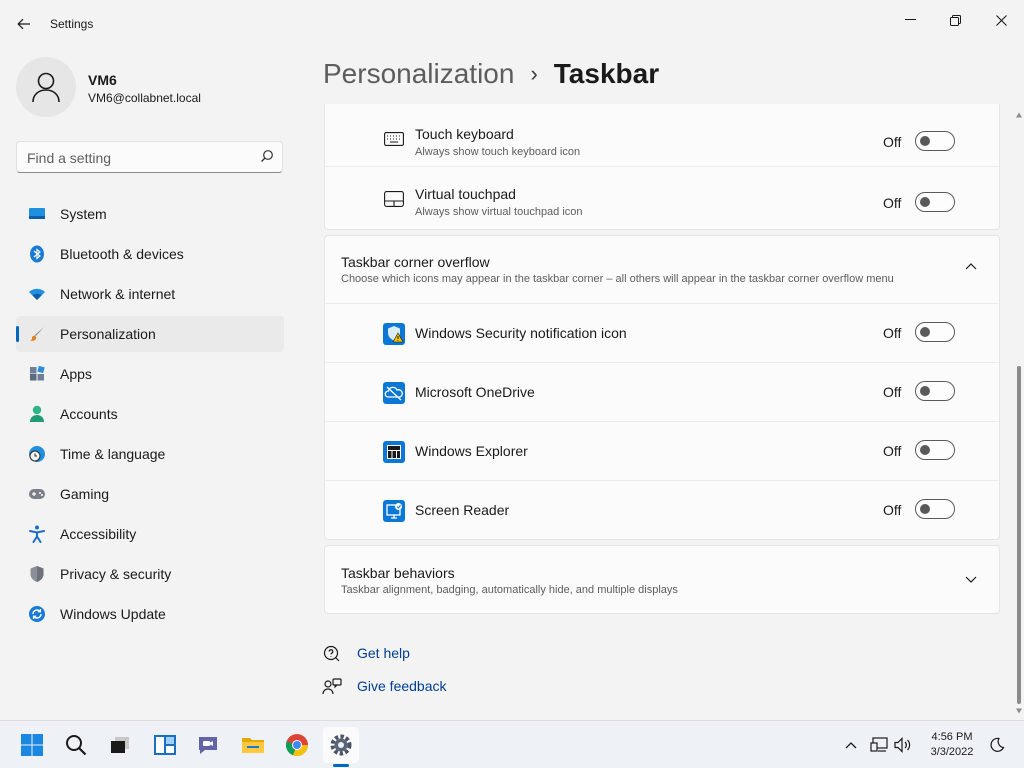 Image resolution: width=1024 pixels, height=768 pixels. I want to click on sidebar-item-privacy-security: Privacy & security, so click(150, 574).